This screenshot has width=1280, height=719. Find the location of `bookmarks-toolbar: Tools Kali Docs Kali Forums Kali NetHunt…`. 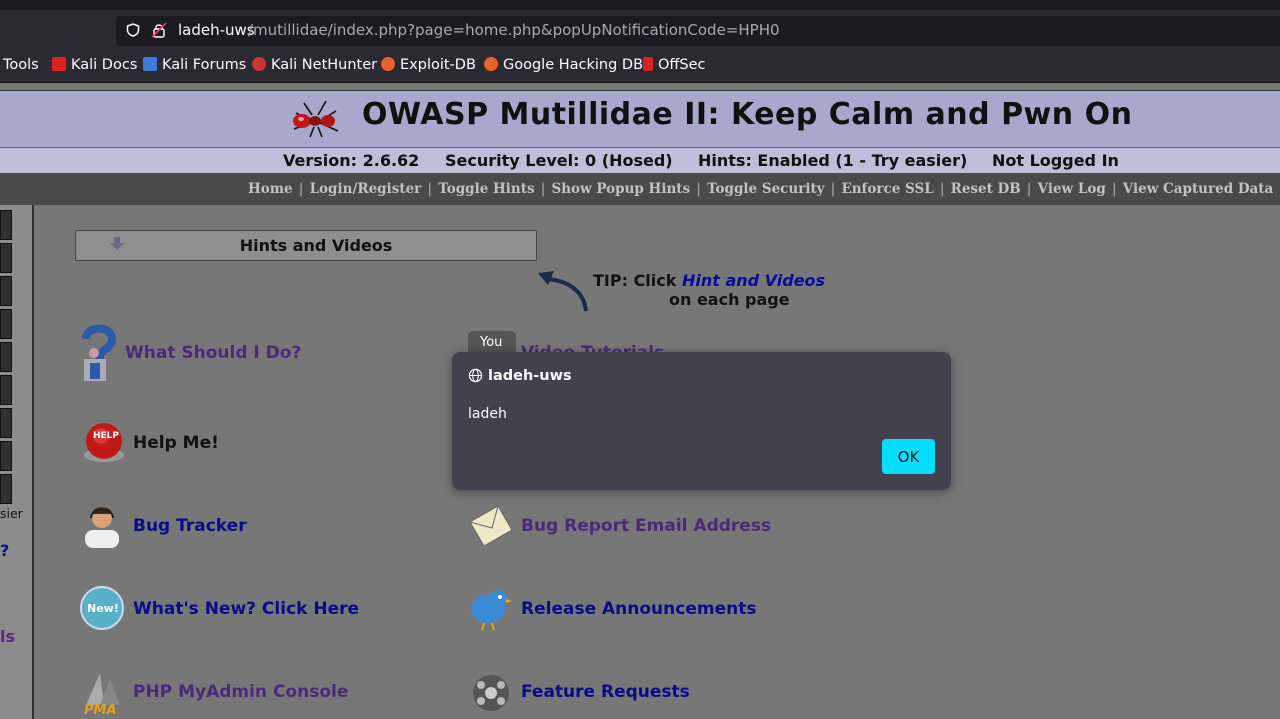

bookmarks-toolbar: Tools Kali Docs Kali Forums Kali NetHunt… is located at coordinates (640, 66).